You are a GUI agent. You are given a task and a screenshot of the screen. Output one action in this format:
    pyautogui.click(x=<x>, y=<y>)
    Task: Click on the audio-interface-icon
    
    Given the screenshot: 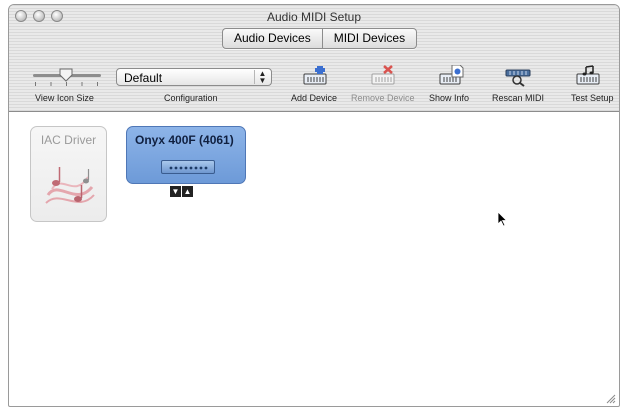 What is the action you would take?
    pyautogui.click(x=188, y=167)
    